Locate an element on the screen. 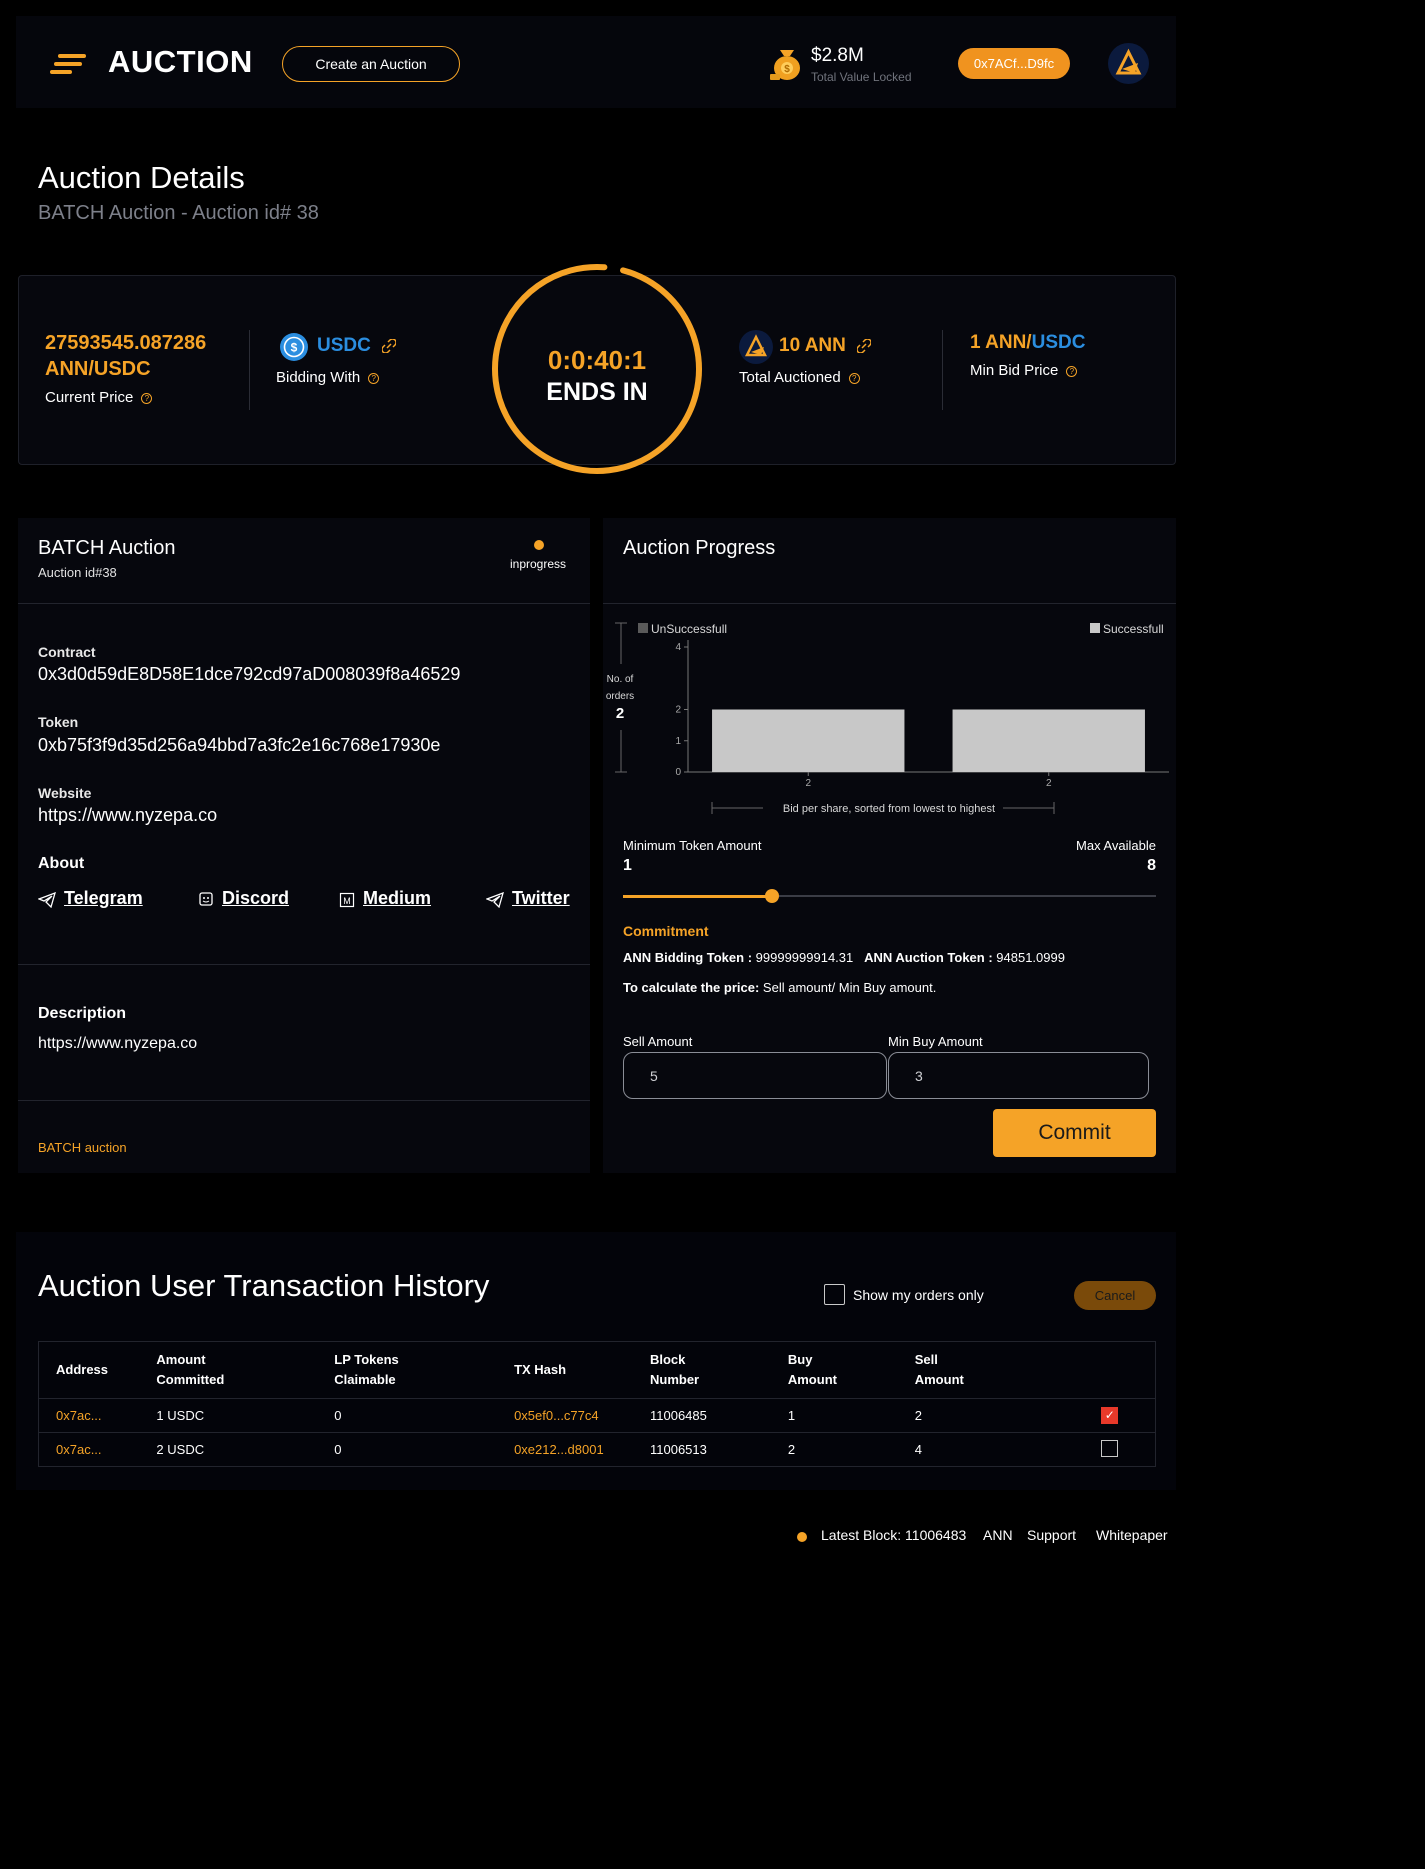  twitter-link-row: Twitter is located at coordinates (527, 898).